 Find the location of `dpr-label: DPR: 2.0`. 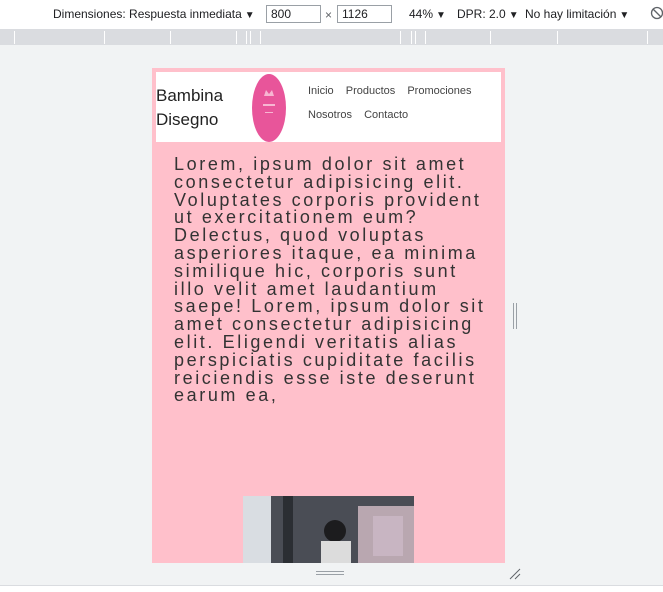

dpr-label: DPR: 2.0 is located at coordinates (481, 14).